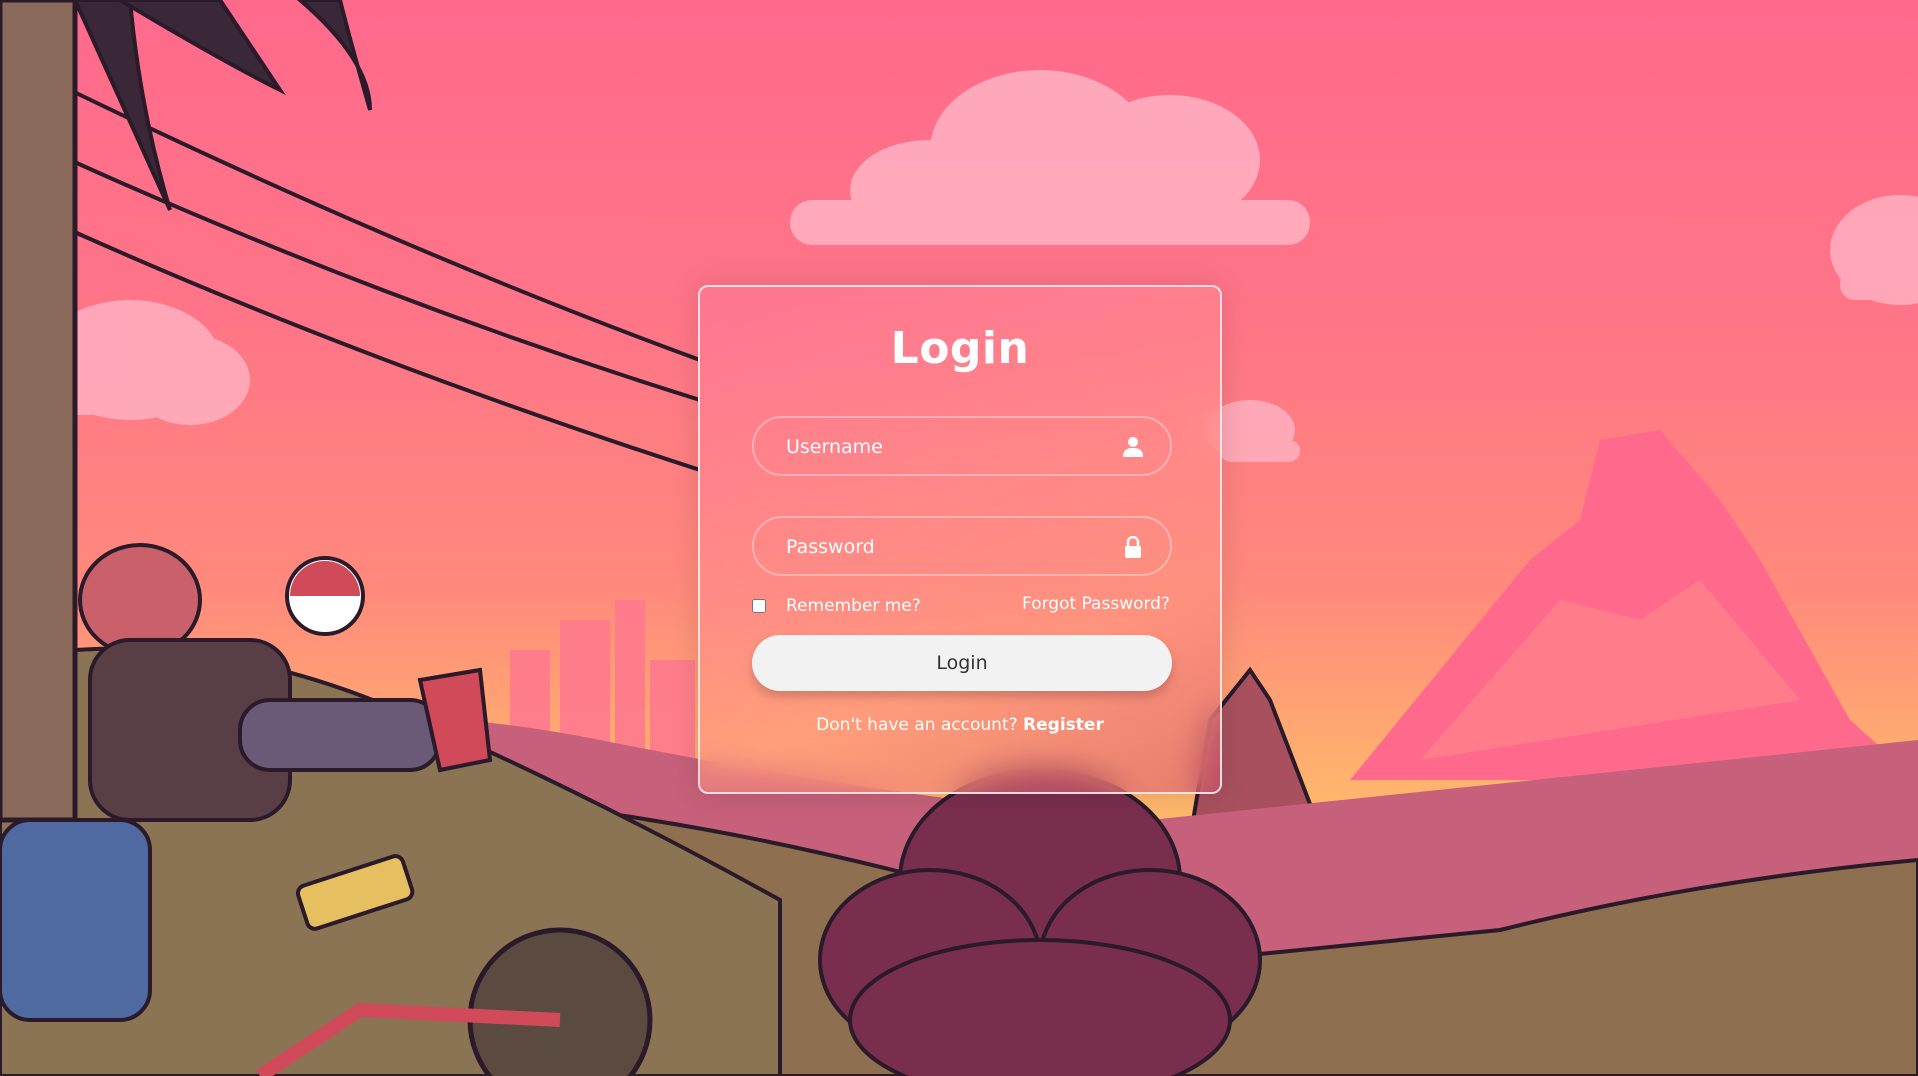 This screenshot has height=1076, width=1918. Describe the element at coordinates (222, 105) in the screenshot. I see `palm-leaves` at that location.